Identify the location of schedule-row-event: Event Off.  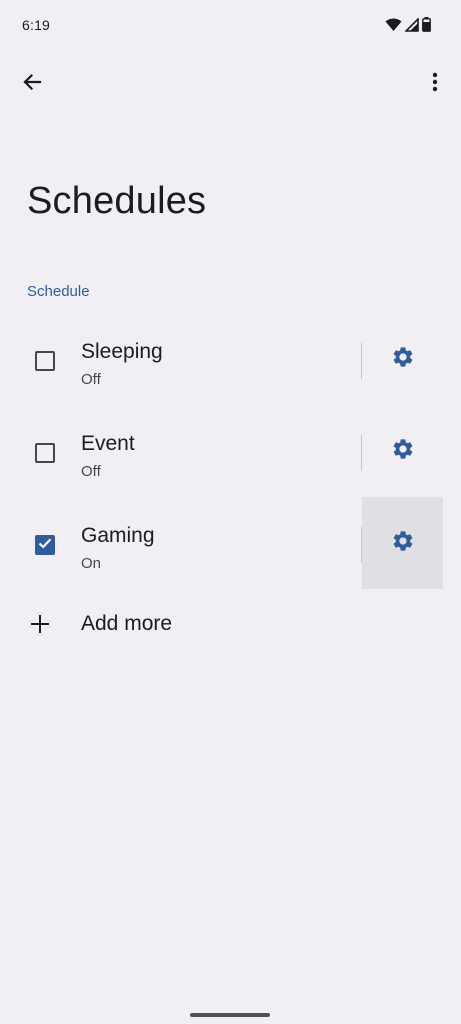
(230, 451).